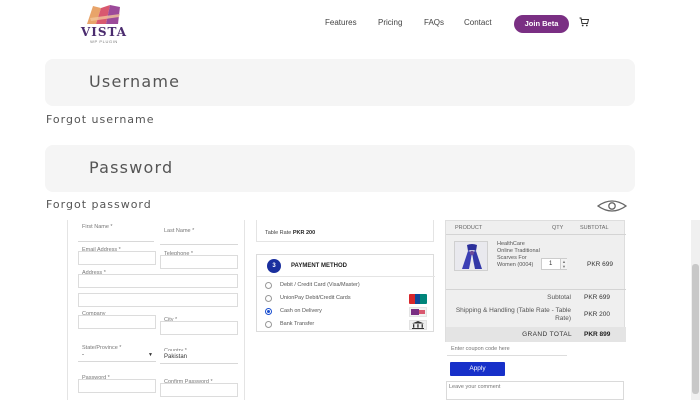 The width and height of the screenshot is (700, 400). Describe the element at coordinates (594, 228) in the screenshot. I see `subtotal-column-header: SUBTOTAL` at that location.